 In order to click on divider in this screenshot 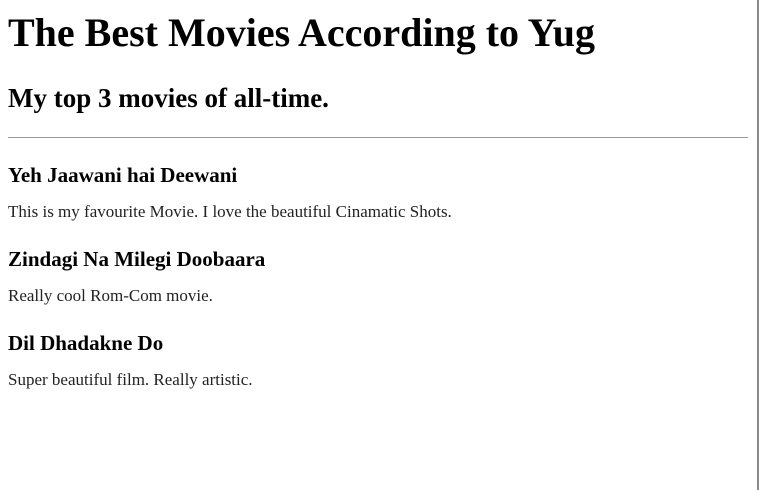, I will do `click(378, 137)`.